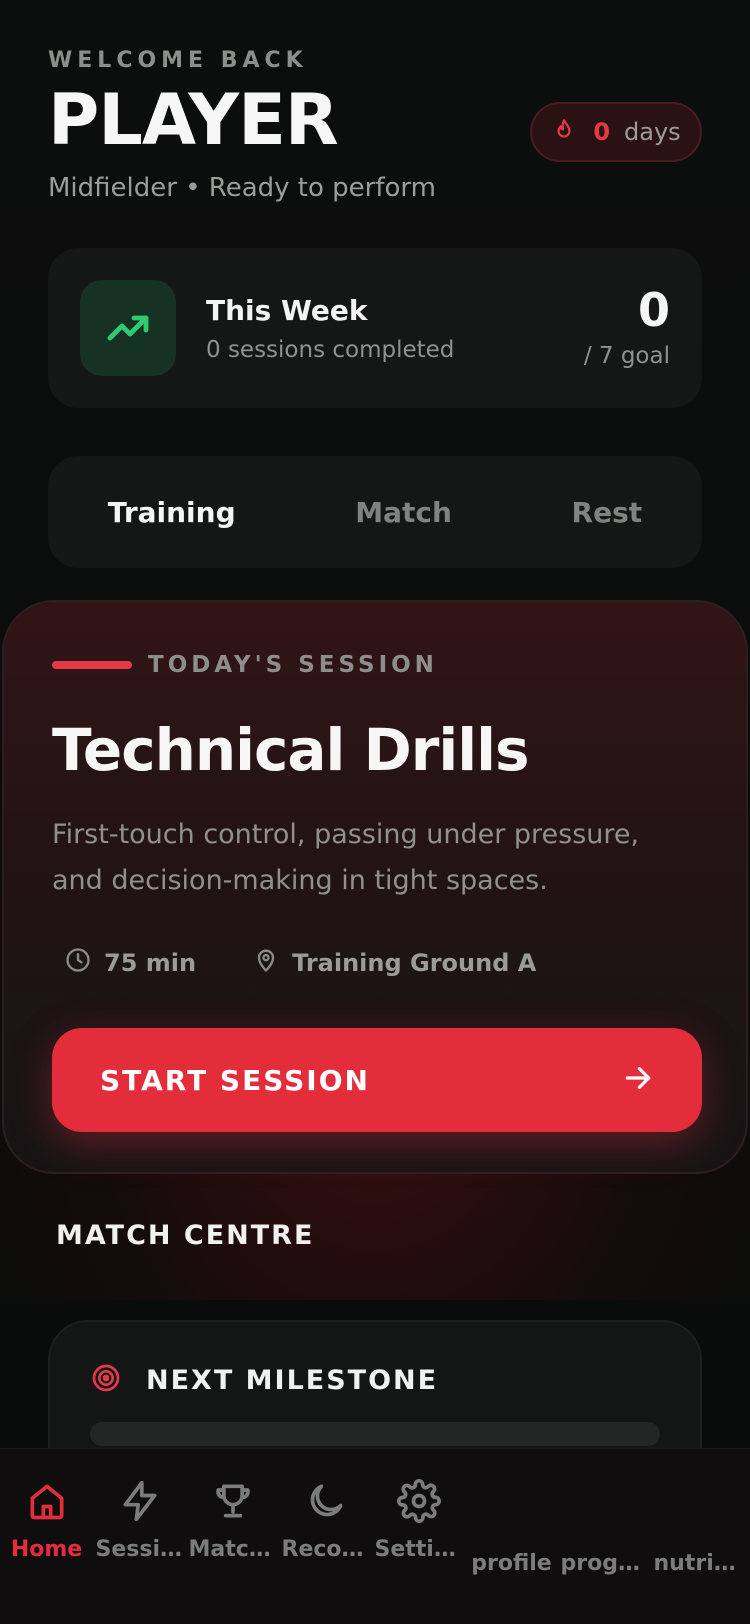 This screenshot has width=750, height=1624. Describe the element at coordinates (128, 328) in the screenshot. I see `trending-up-icon` at that location.